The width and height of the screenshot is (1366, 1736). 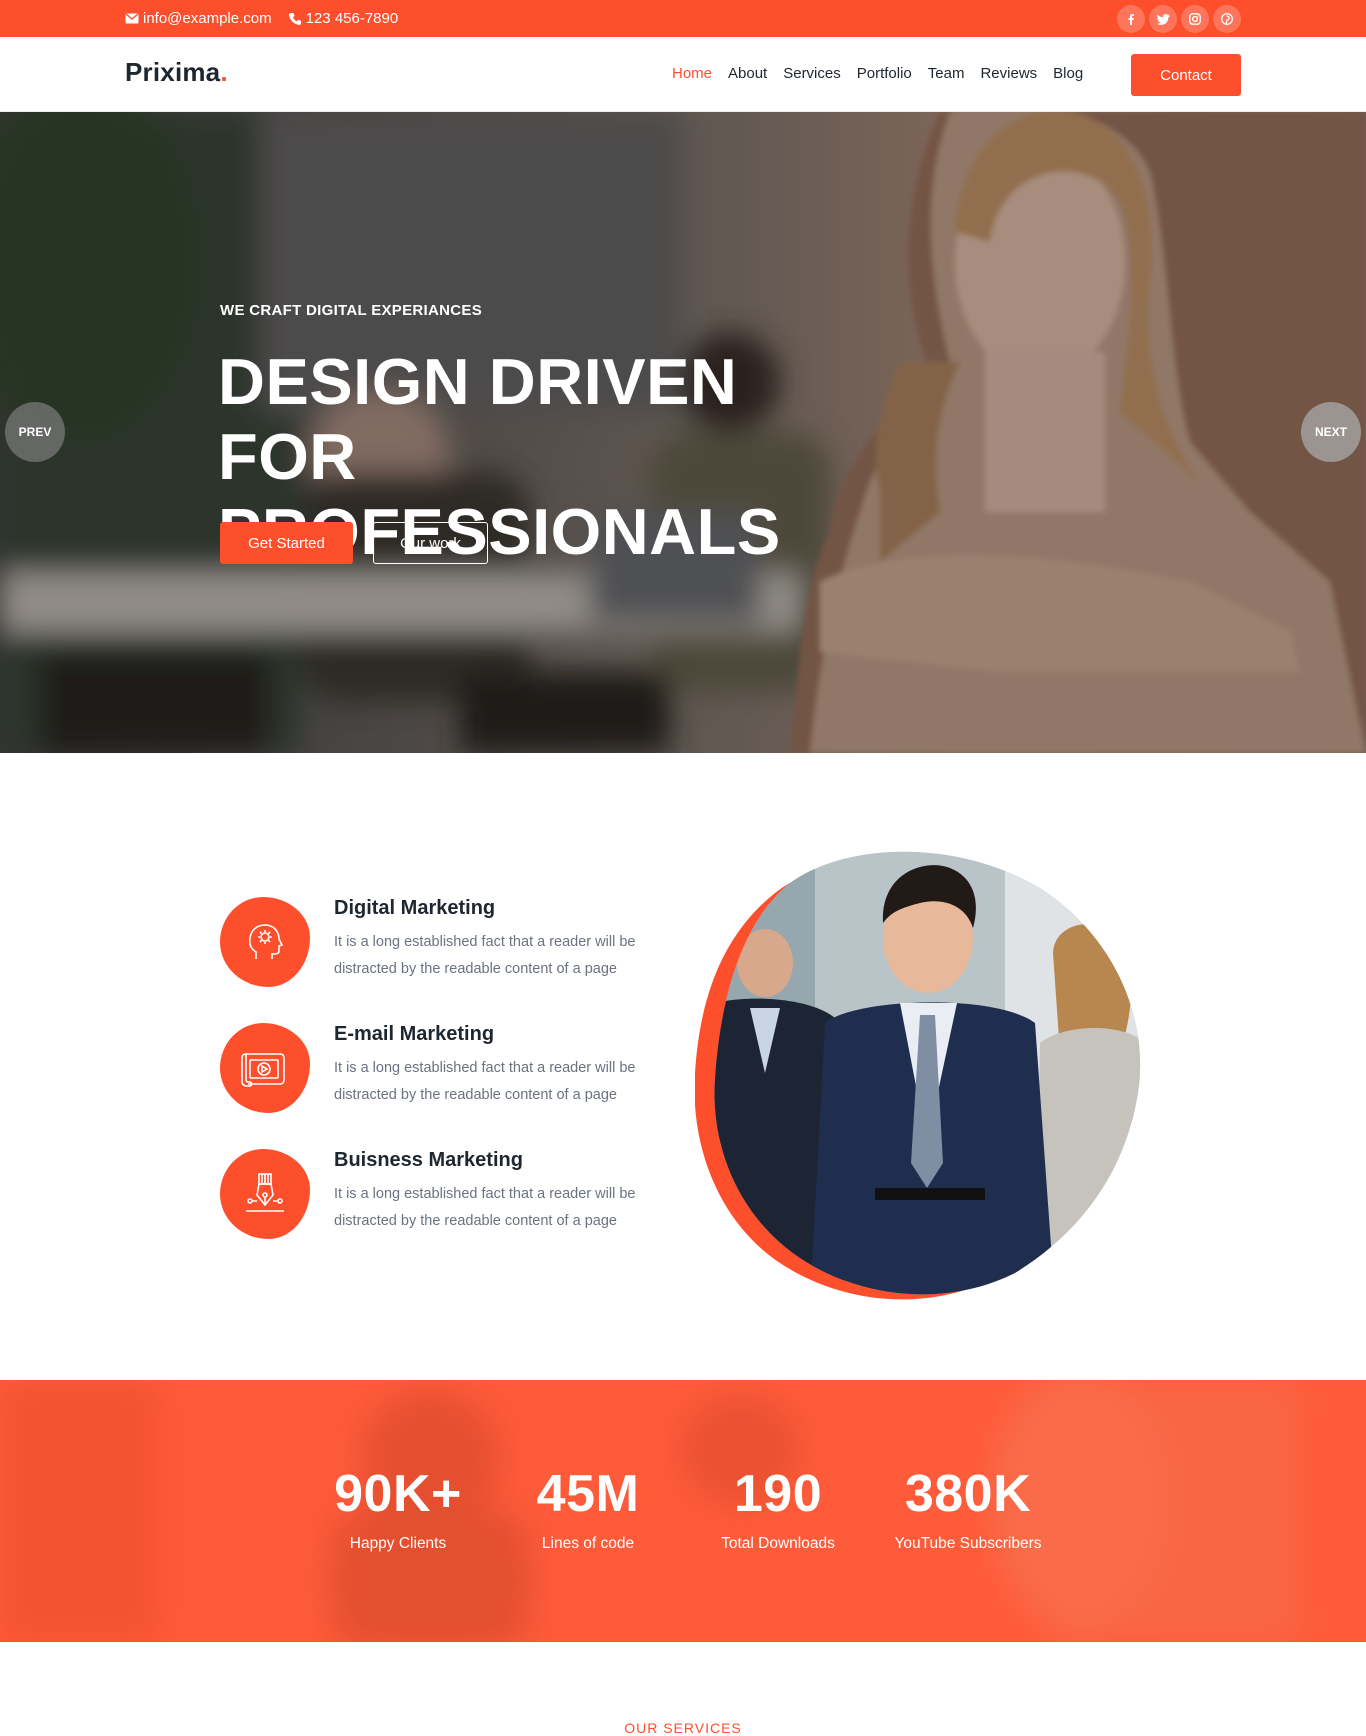 What do you see at coordinates (1227, 19) in the screenshot?
I see `pinterest-icon` at bounding box center [1227, 19].